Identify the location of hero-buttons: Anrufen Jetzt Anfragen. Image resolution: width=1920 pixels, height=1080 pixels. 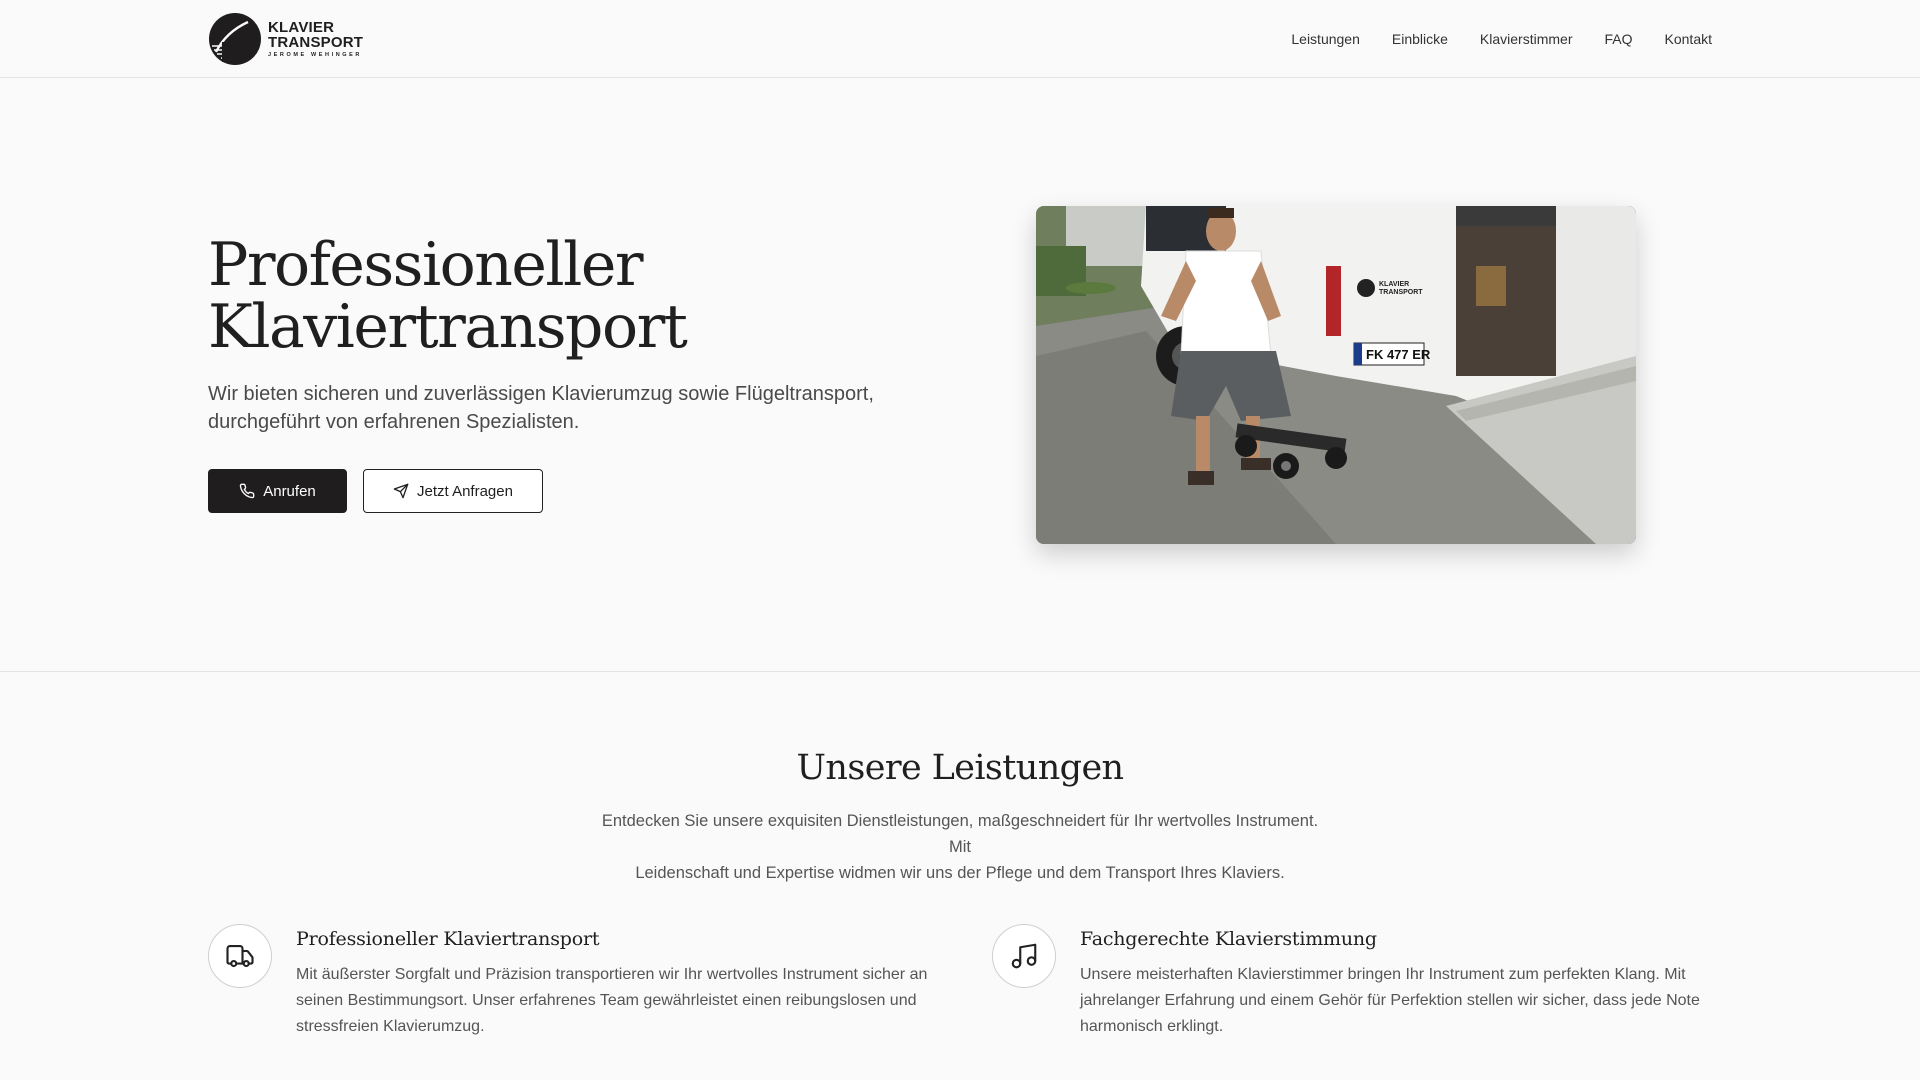
(375, 491).